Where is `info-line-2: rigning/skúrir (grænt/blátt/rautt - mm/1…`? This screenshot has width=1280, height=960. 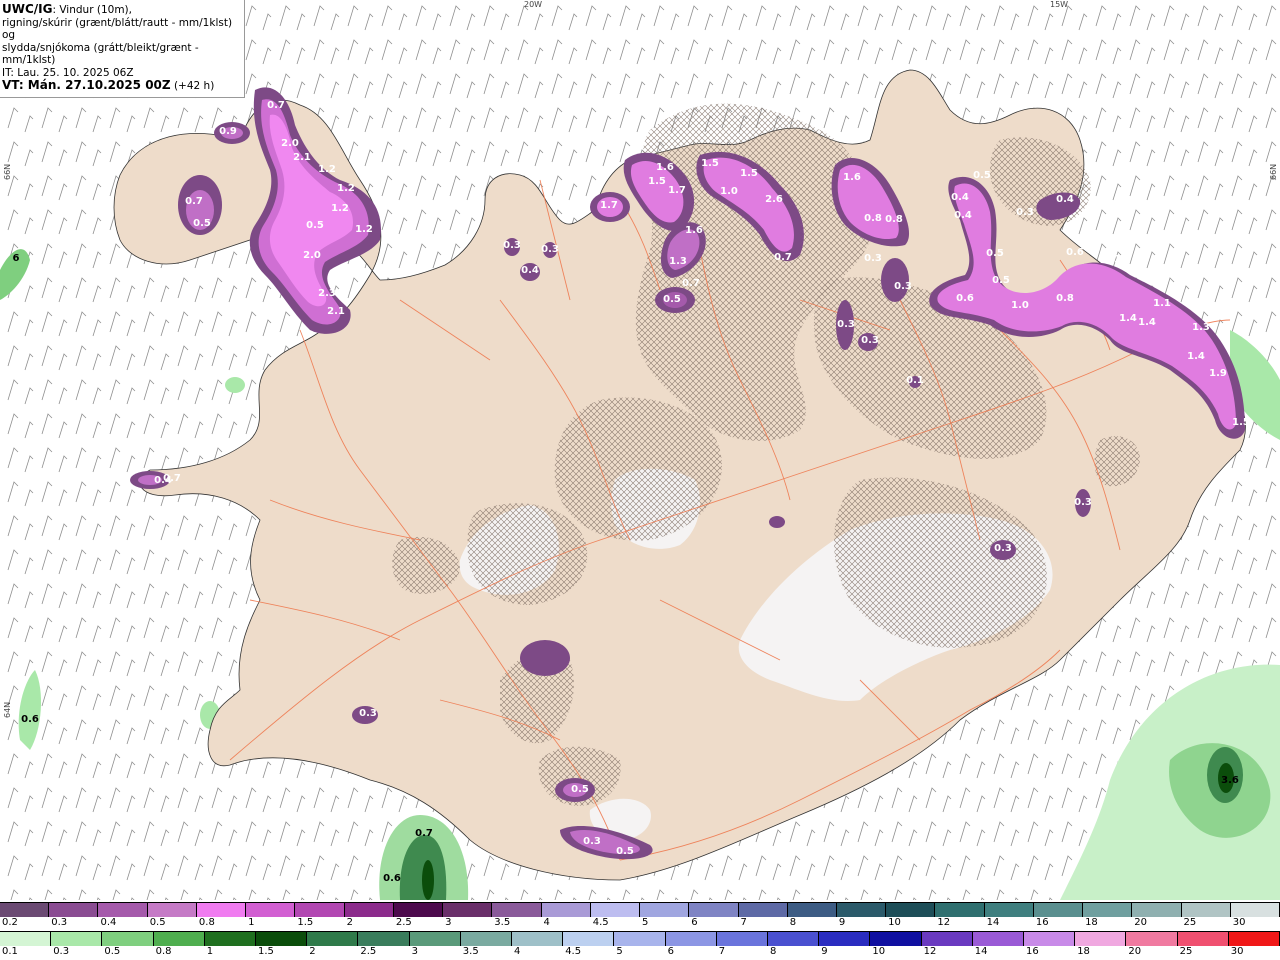
info-line-2: rigning/skúrir (grænt/blátt/rautt - mm/1… is located at coordinates (117, 29).